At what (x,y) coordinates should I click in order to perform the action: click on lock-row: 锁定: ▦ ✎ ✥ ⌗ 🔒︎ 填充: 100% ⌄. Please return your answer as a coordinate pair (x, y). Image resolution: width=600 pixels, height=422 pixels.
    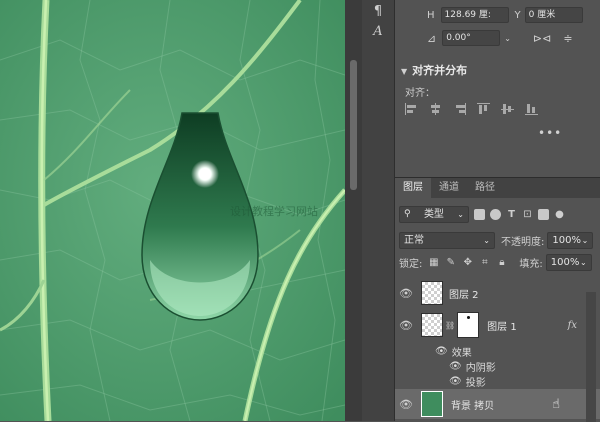
    Looking at the image, I should click on (495, 262).